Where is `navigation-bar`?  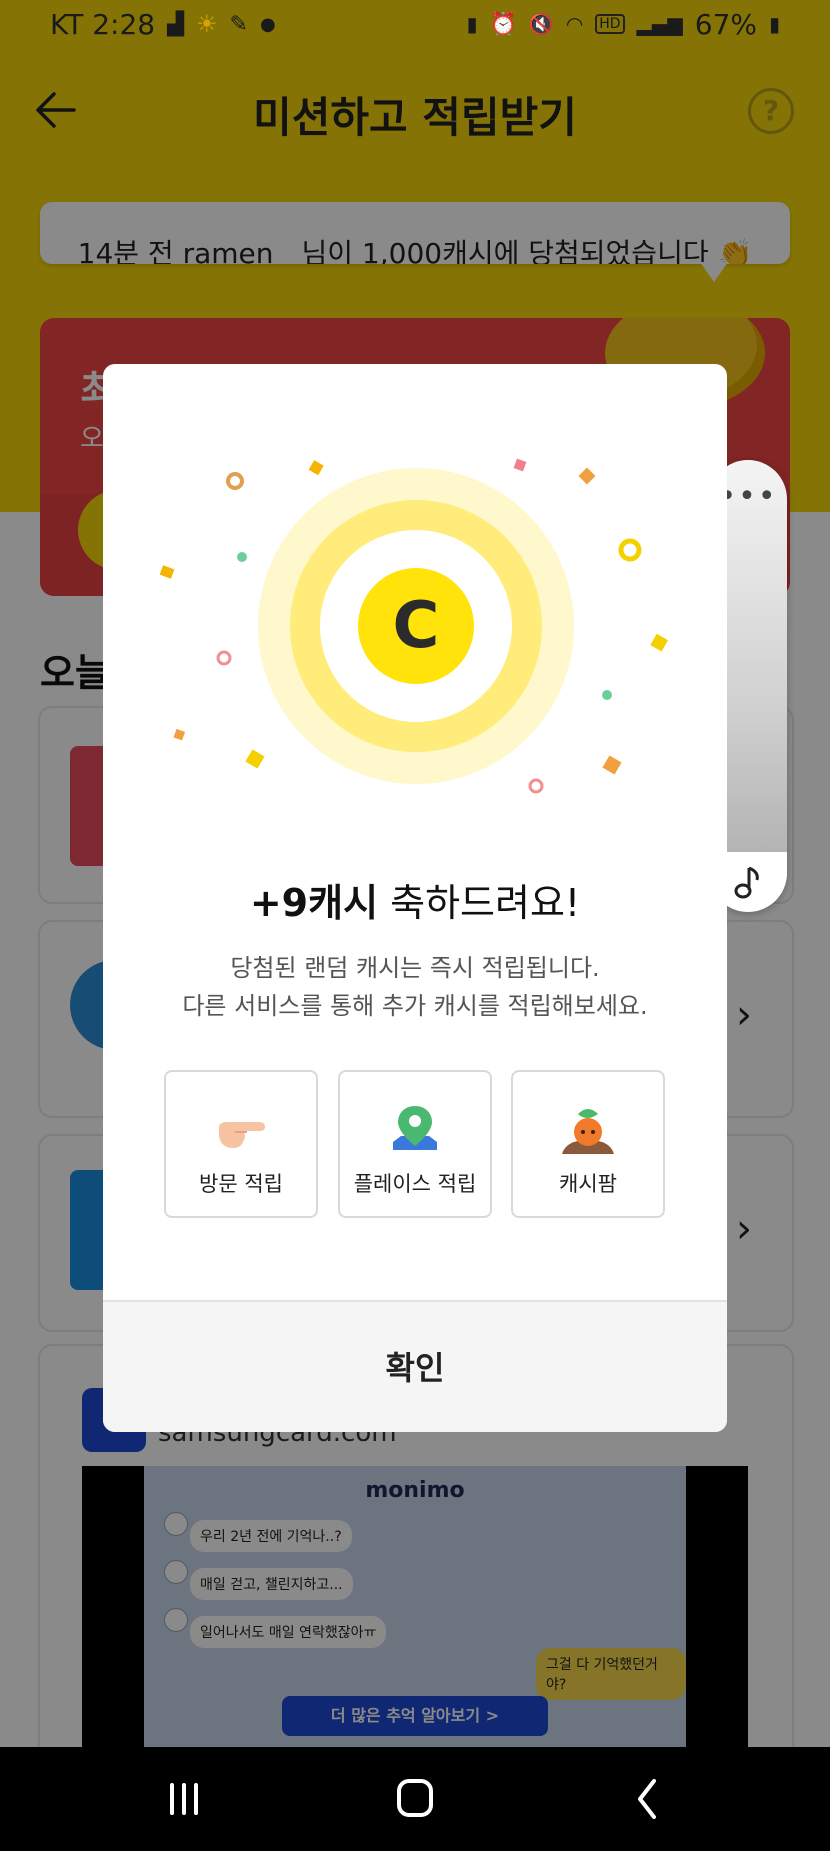
navigation-bar is located at coordinates (415, 1799).